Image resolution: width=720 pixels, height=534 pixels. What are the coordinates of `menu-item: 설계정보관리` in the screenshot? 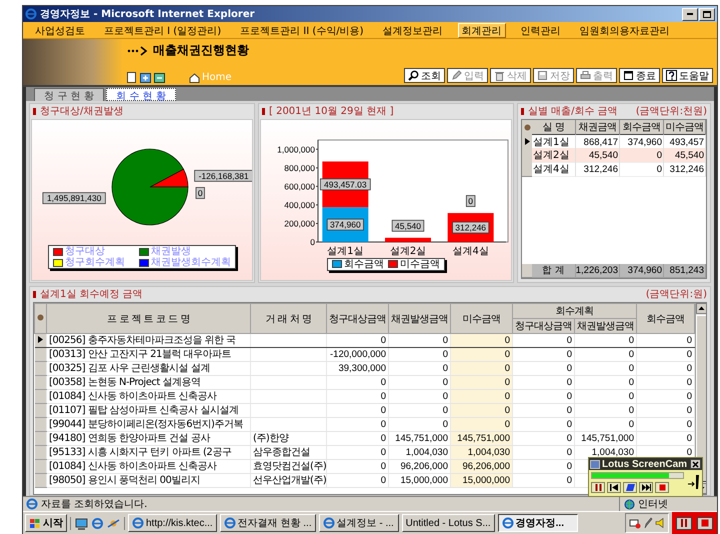 It's located at (412, 30).